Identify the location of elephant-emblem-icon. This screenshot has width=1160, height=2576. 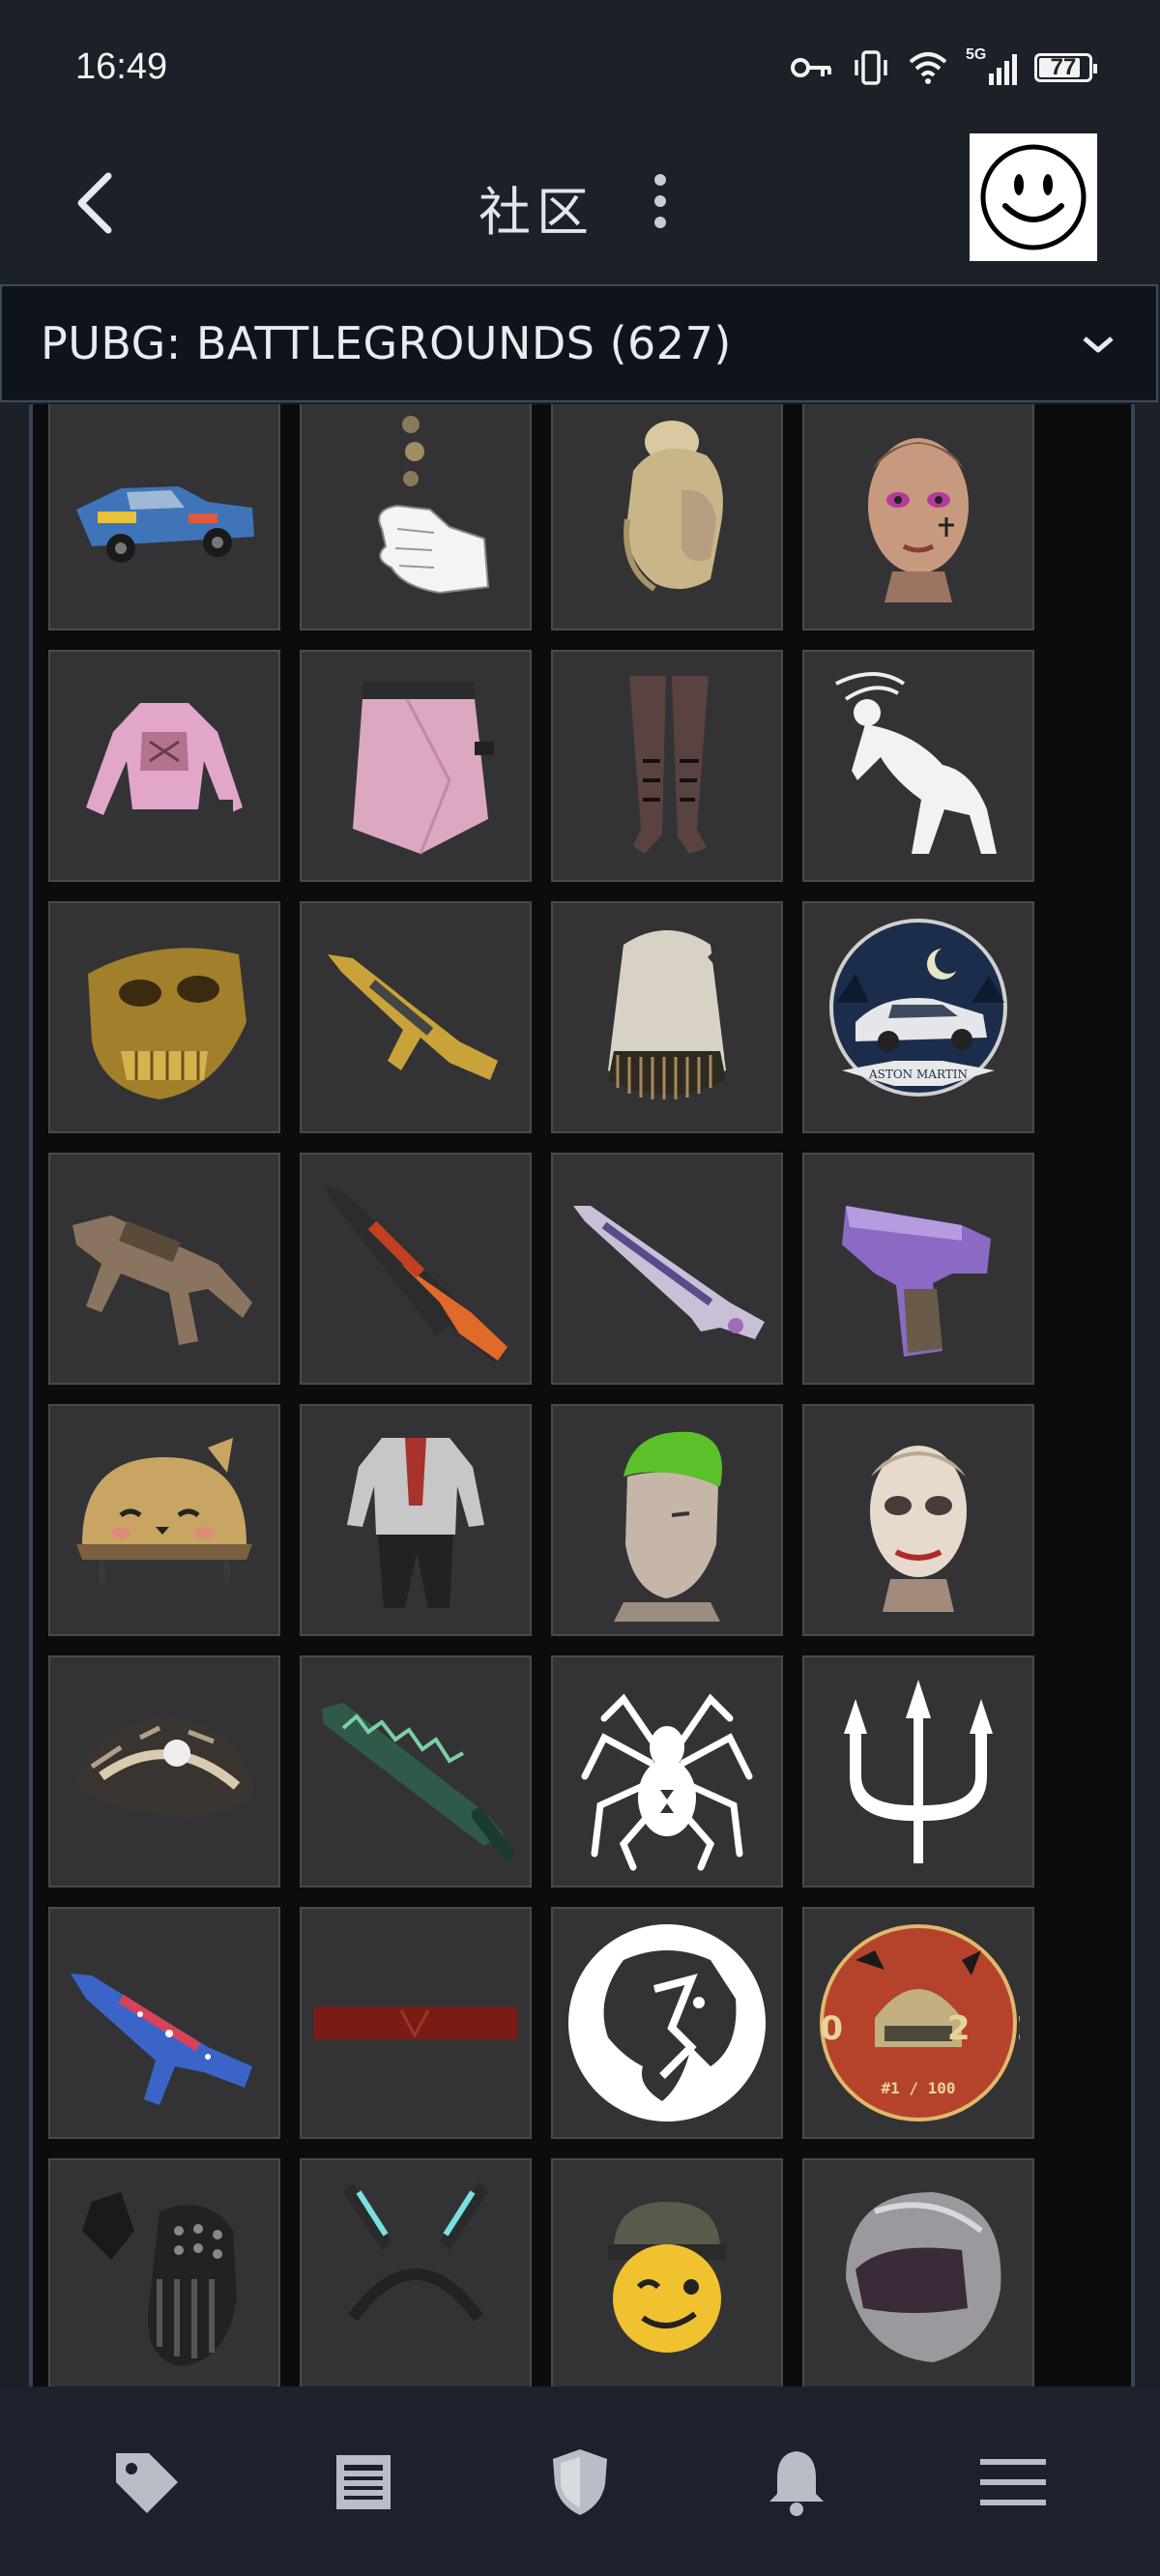
(667, 2023).